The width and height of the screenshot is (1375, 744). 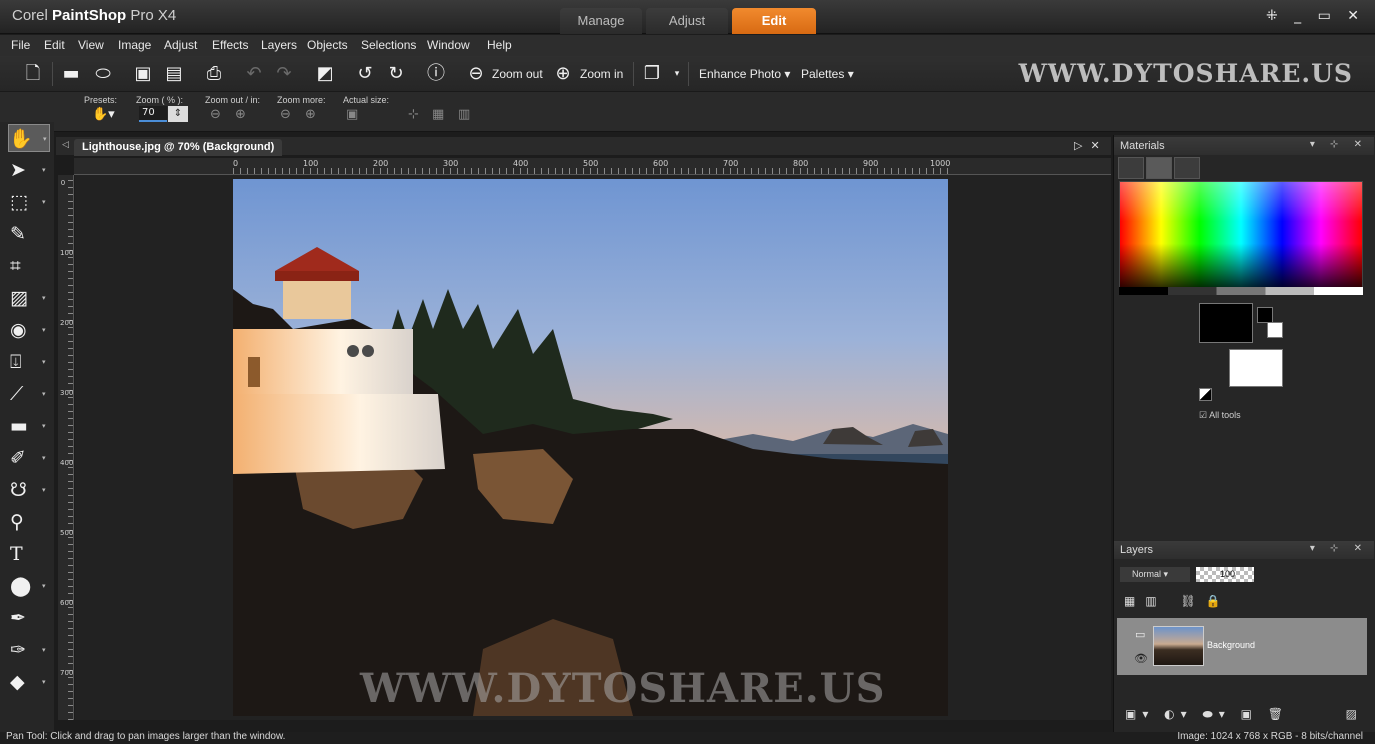 What do you see at coordinates (29, 138) in the screenshot?
I see `pan-tool: ✋ ▾` at bounding box center [29, 138].